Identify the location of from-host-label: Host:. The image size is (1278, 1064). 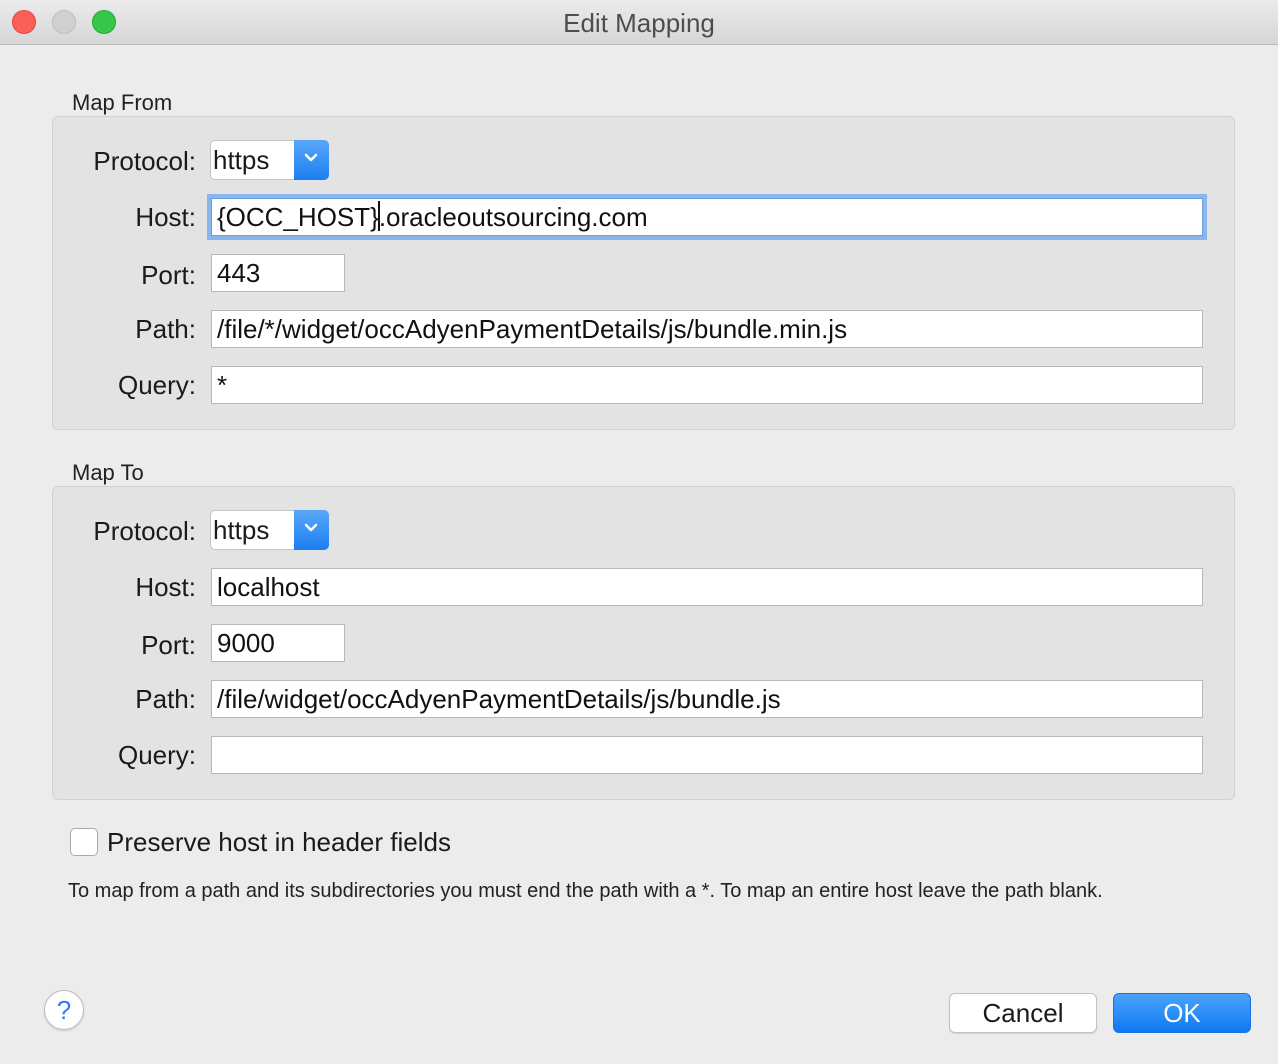
(165, 217).